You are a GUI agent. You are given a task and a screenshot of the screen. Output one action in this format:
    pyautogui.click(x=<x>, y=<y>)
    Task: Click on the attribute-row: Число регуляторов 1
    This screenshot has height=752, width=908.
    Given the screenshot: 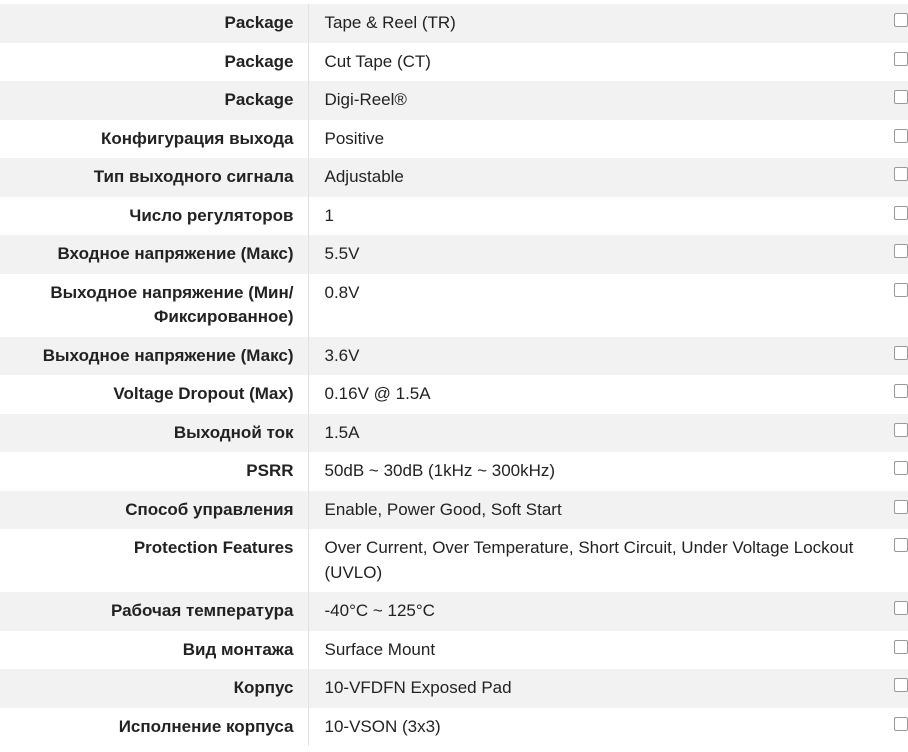 What is the action you would take?
    pyautogui.click(x=454, y=215)
    